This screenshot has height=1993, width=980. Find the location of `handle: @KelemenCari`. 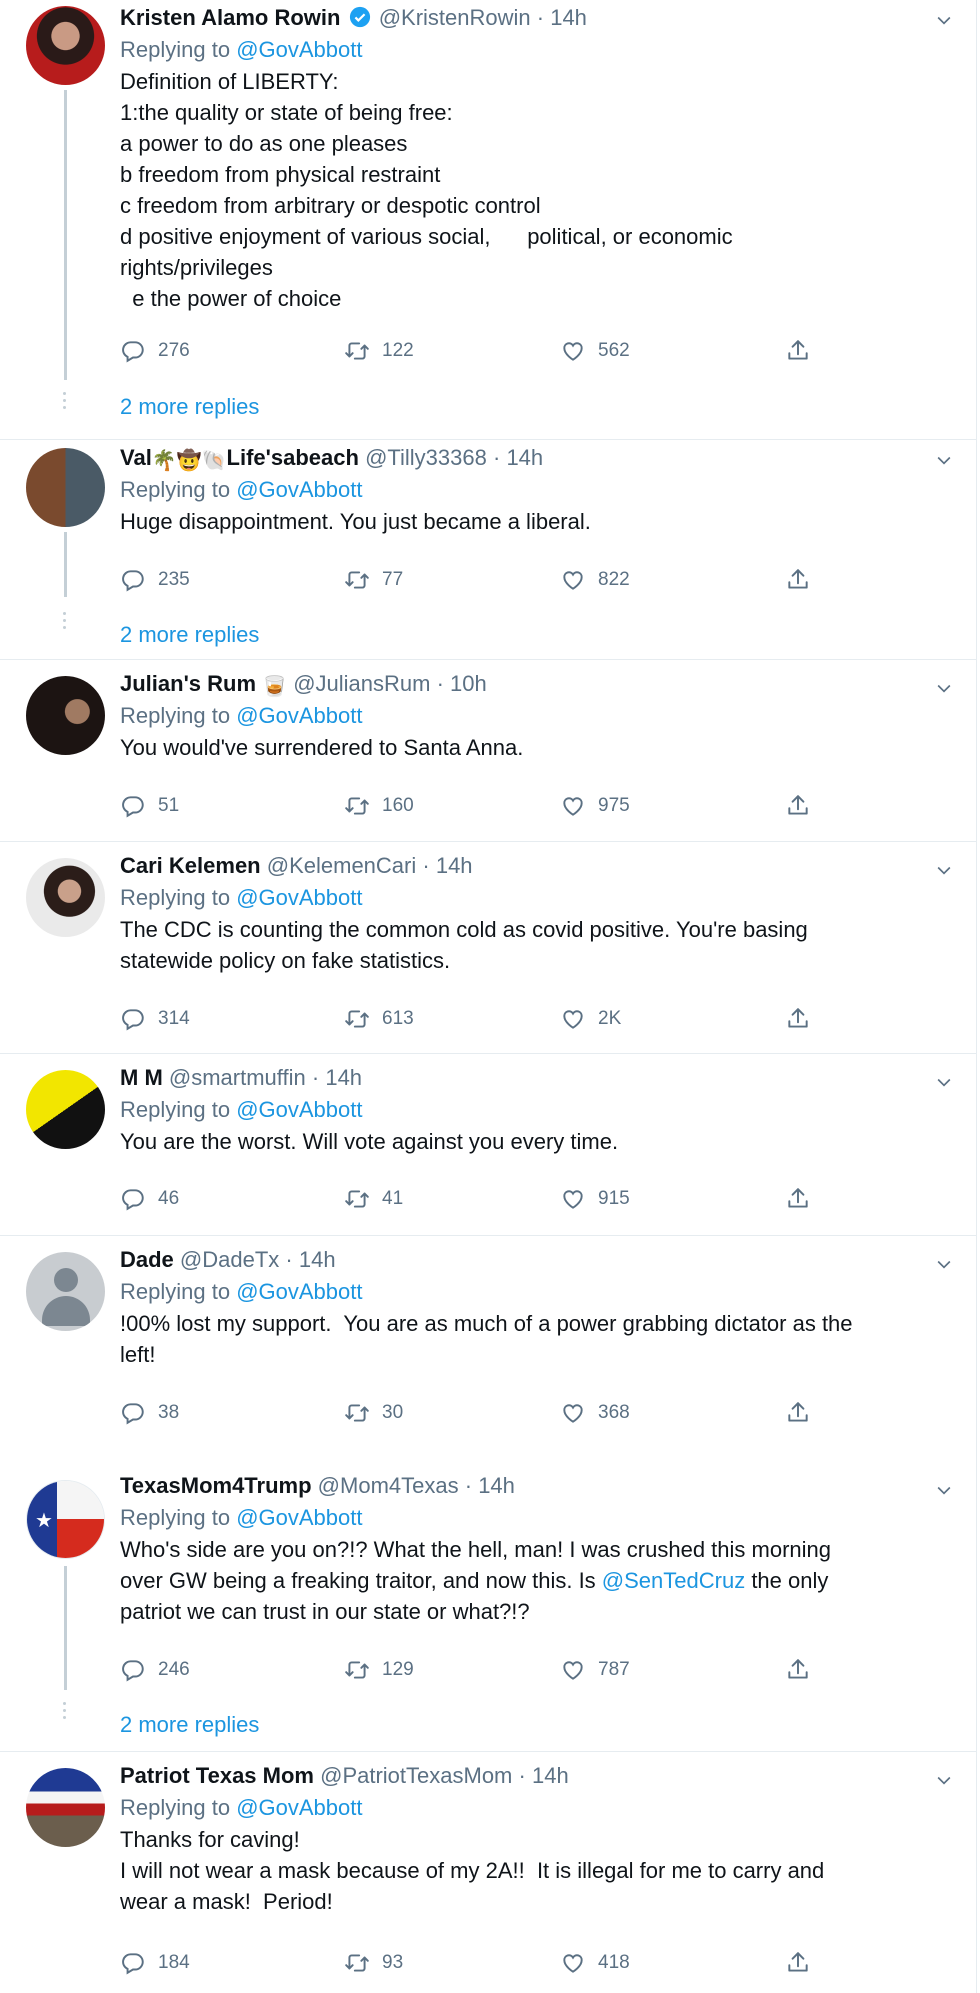

handle: @KelemenCari is located at coordinates (342, 865).